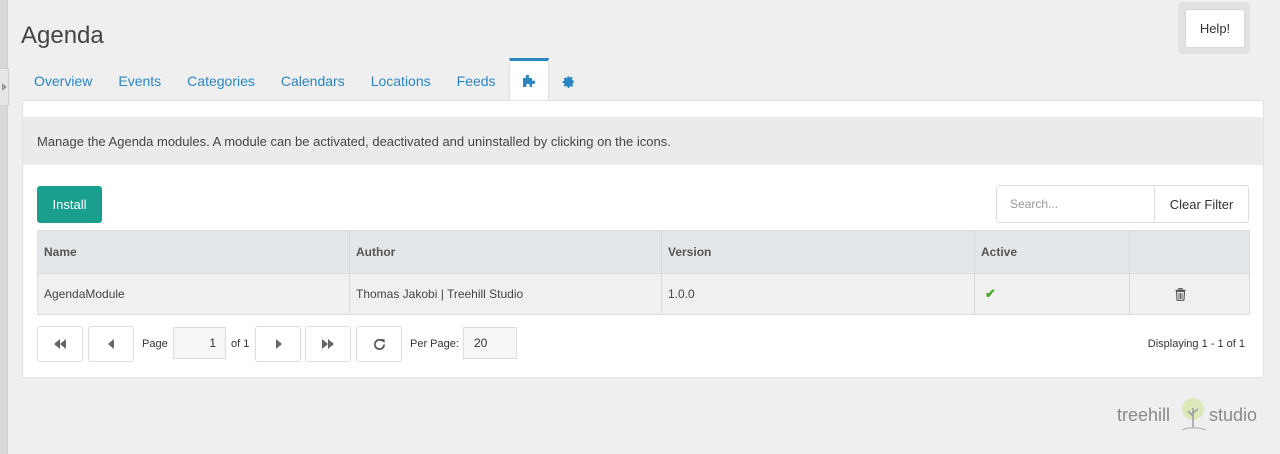 The image size is (1280, 454). Describe the element at coordinates (1075, 204) in the screenshot. I see `search-input` at that location.